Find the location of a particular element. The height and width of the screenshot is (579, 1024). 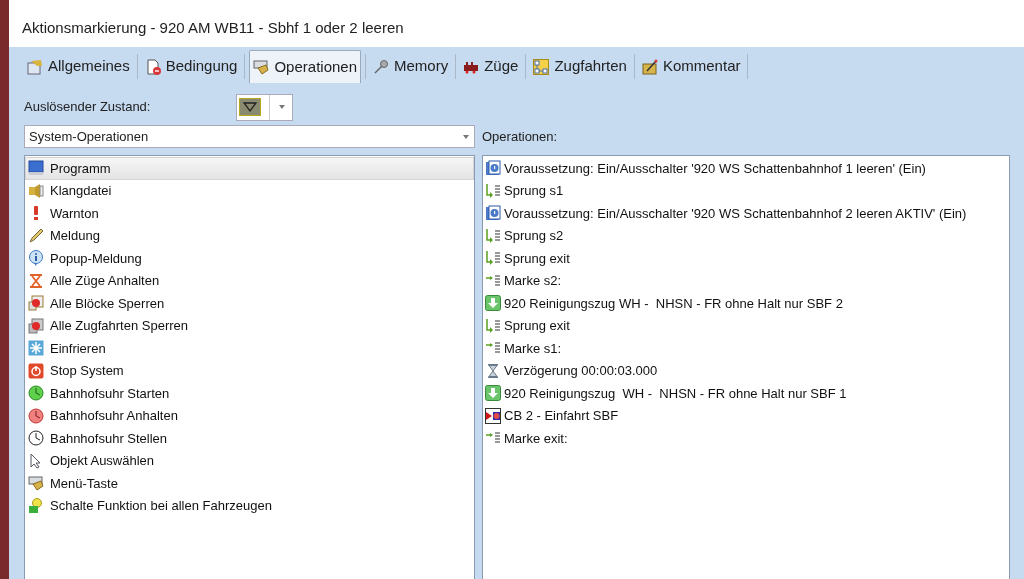

list-item: Menü-Taste is located at coordinates (249, 483).